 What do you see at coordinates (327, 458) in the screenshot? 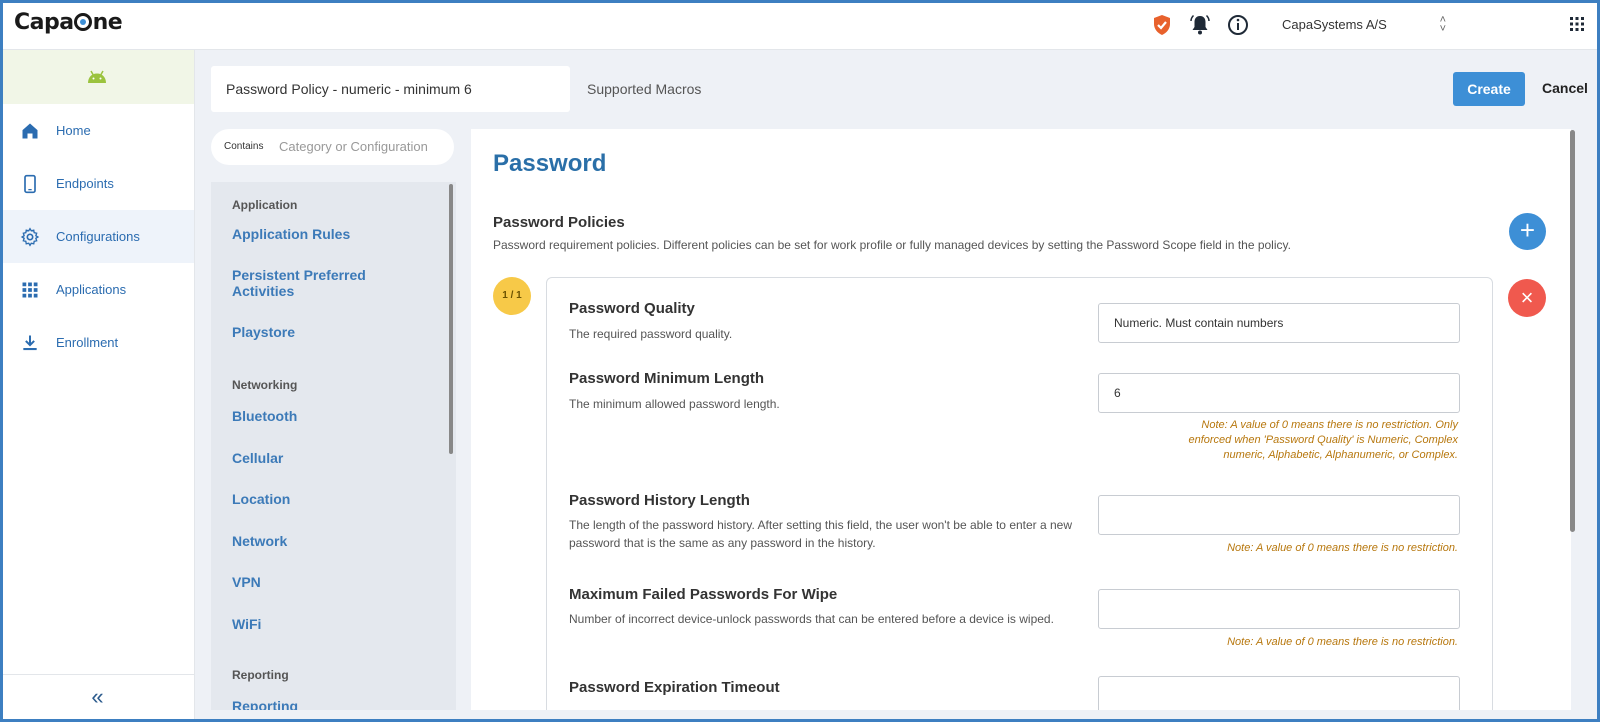
I see `category-item: Cellular` at bounding box center [327, 458].